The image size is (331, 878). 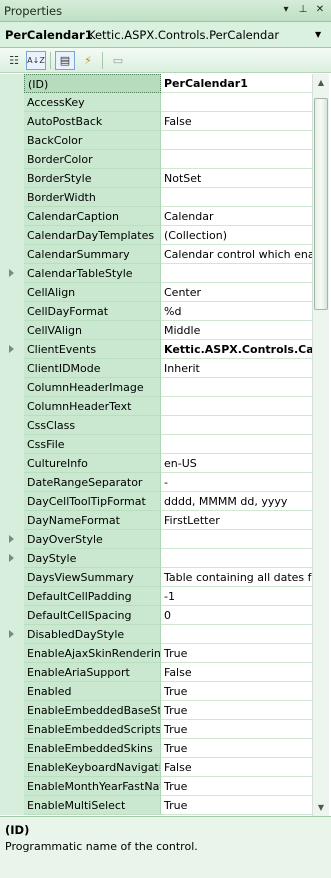 I want to click on categorized-button: ☷, so click(x=14, y=60).